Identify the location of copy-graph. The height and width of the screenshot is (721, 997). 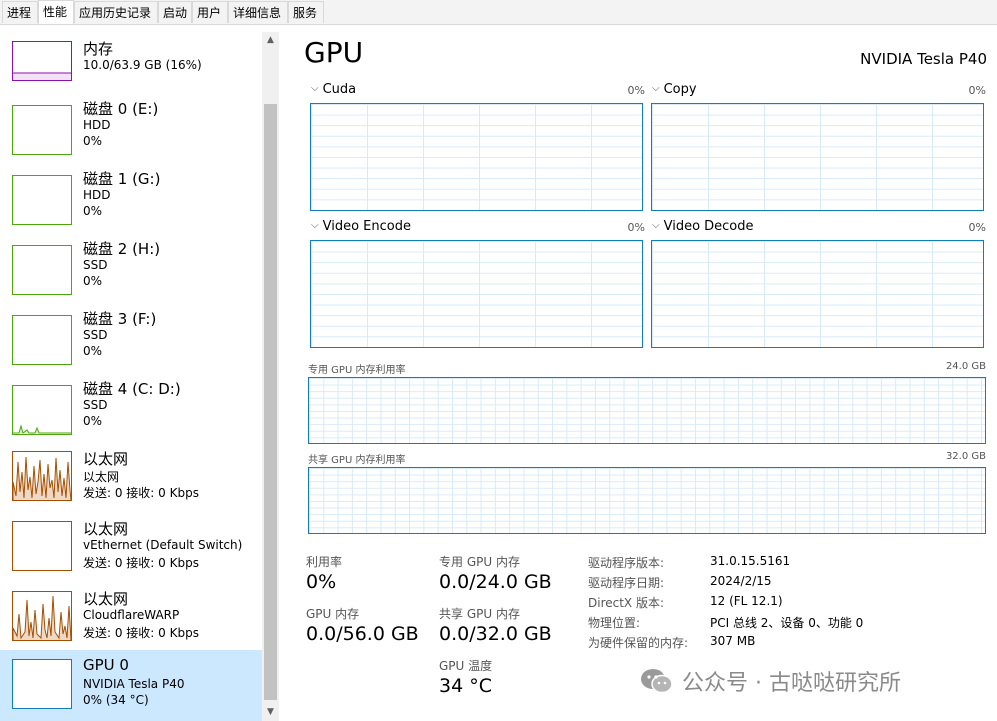
(817, 157).